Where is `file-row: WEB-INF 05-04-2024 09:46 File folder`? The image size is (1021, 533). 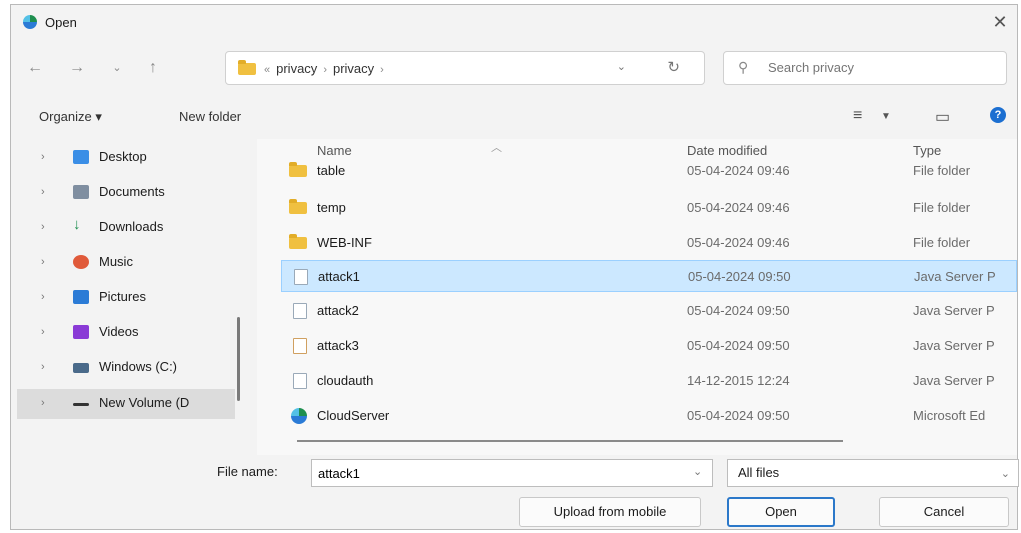 file-row: WEB-INF 05-04-2024 09:46 File folder is located at coordinates (649, 243).